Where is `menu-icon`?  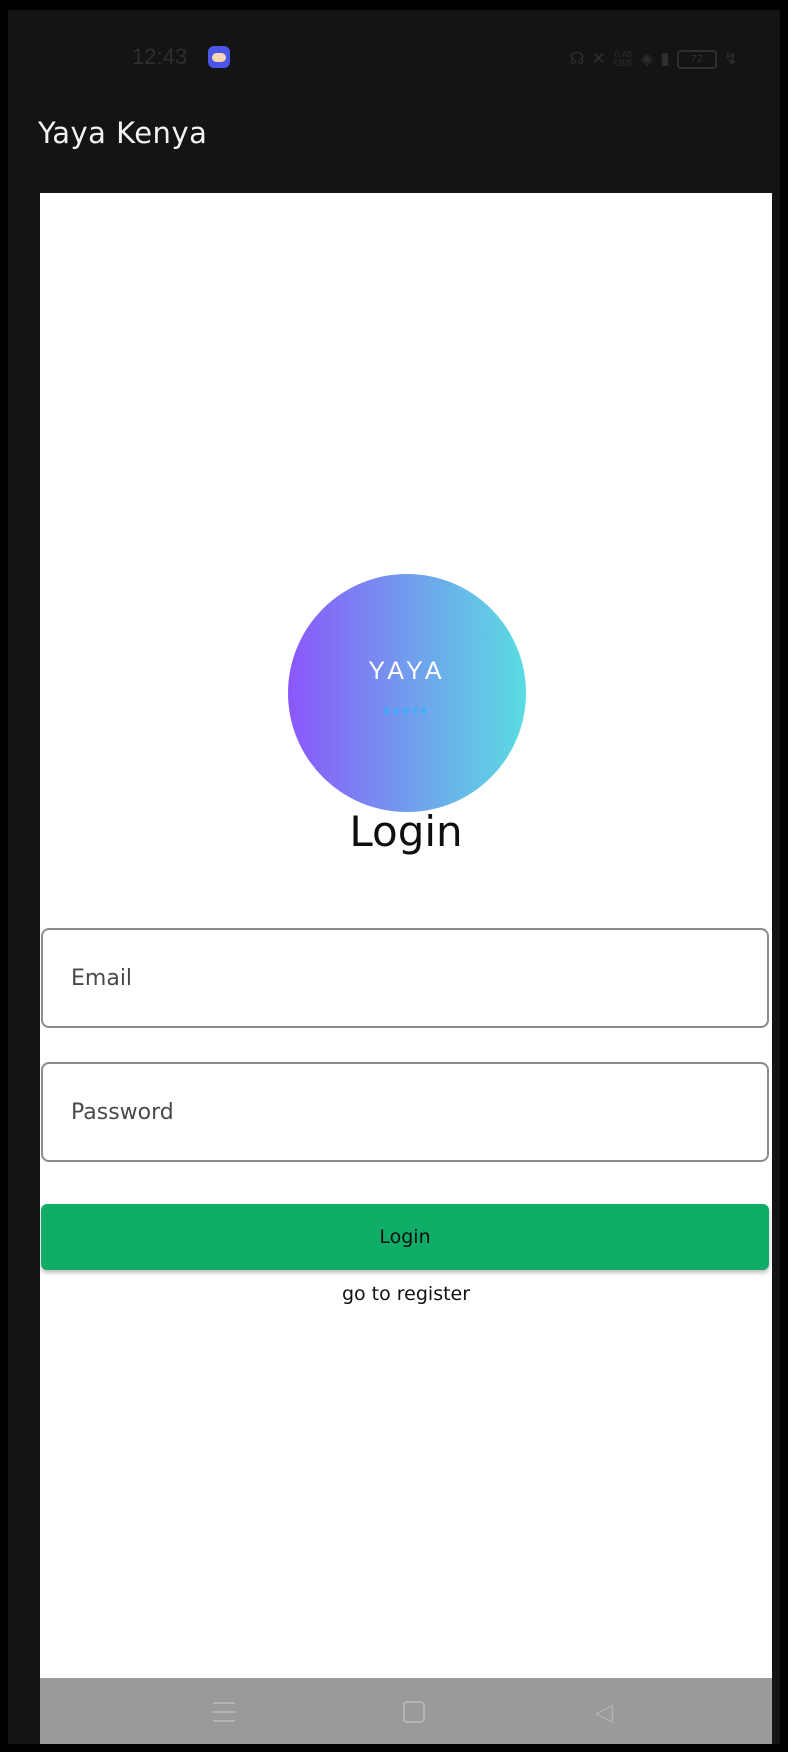
menu-icon is located at coordinates (224, 1712).